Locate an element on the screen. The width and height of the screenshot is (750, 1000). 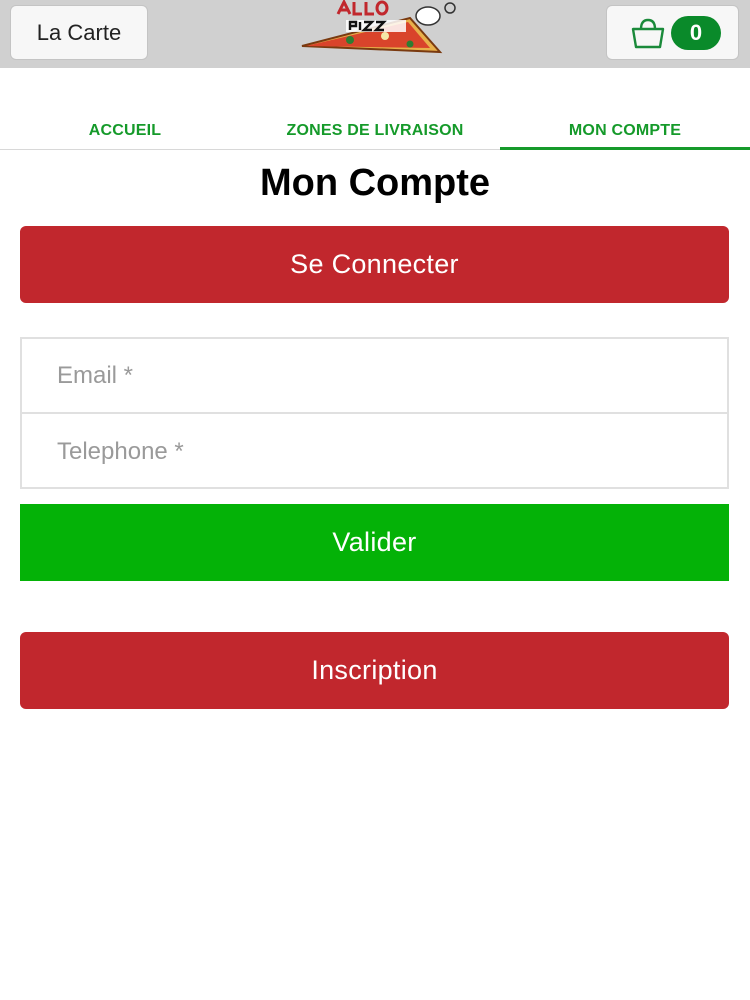
login-form is located at coordinates (374, 413).